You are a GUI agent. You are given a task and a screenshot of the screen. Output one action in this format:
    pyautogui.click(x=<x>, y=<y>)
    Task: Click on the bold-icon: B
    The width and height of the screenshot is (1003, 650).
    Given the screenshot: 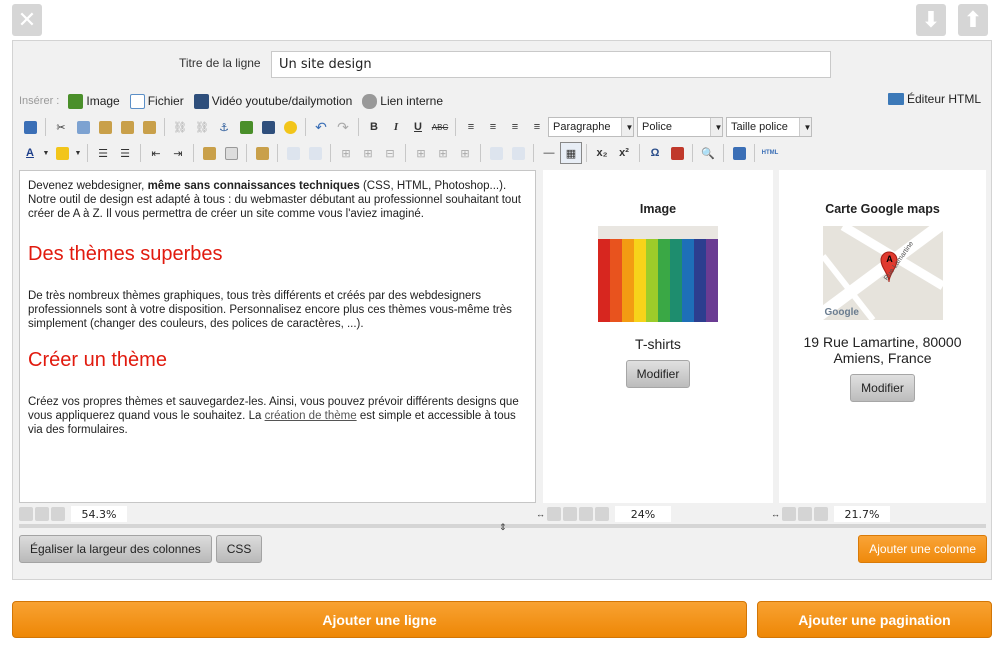 What is the action you would take?
    pyautogui.click(x=374, y=127)
    